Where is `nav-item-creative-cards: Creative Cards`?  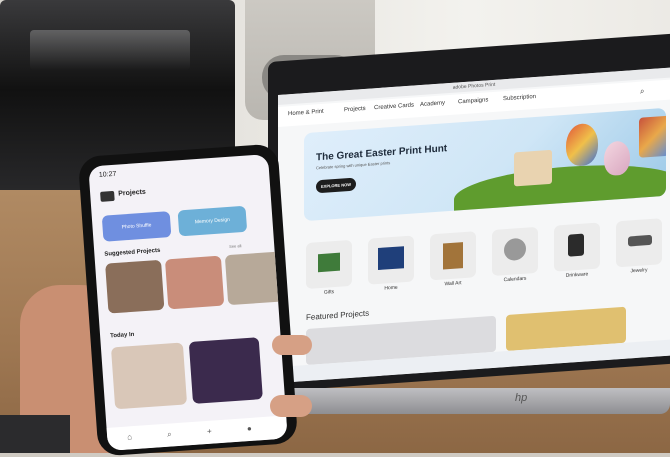 nav-item-creative-cards: Creative Cards is located at coordinates (394, 106).